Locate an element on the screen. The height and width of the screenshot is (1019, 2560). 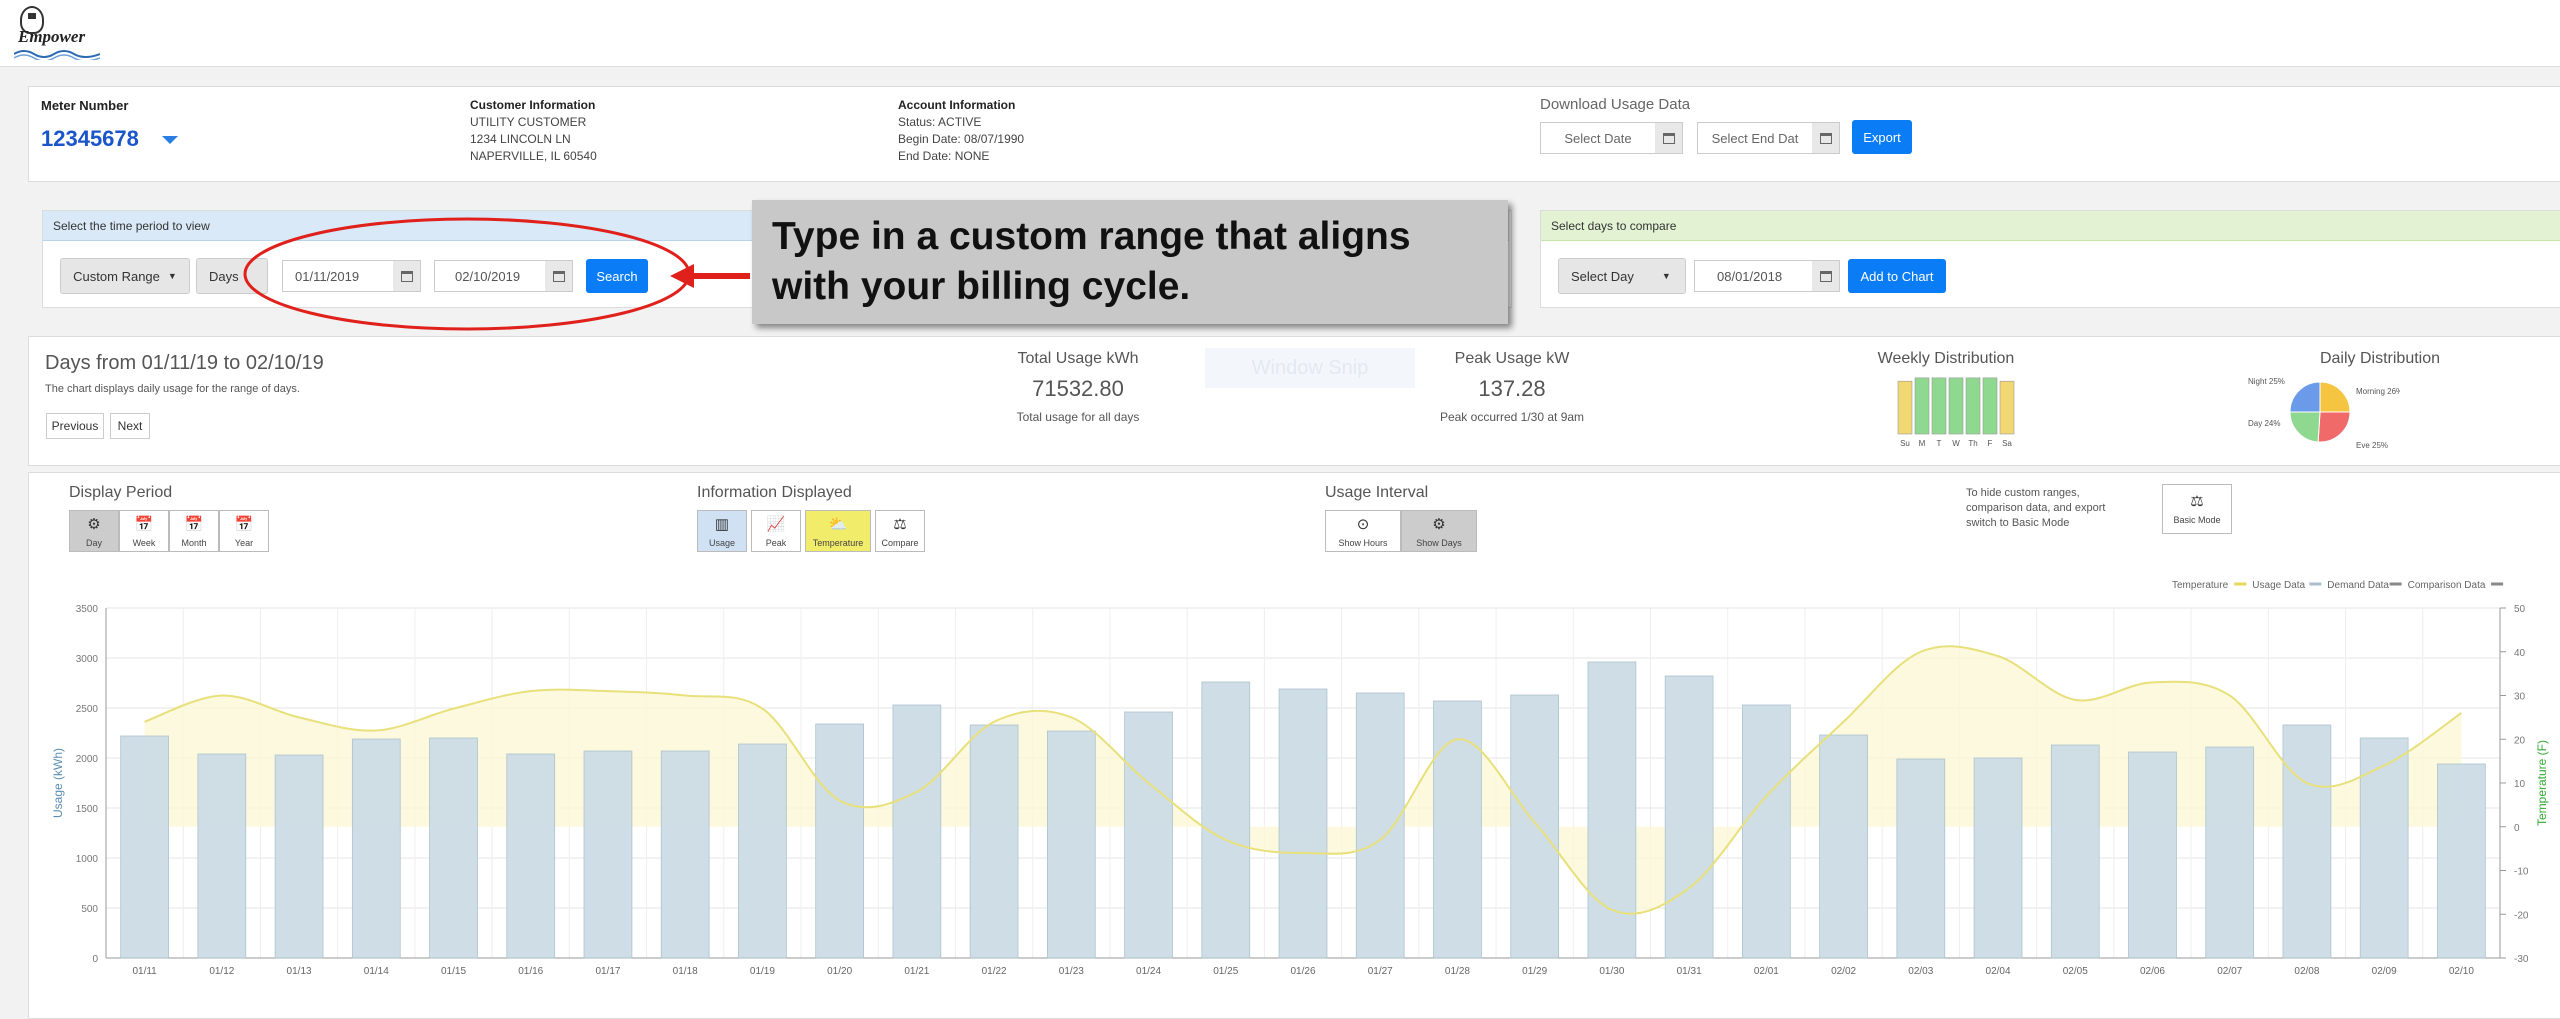
y-tick-label: 1000 is located at coordinates (87, 859).